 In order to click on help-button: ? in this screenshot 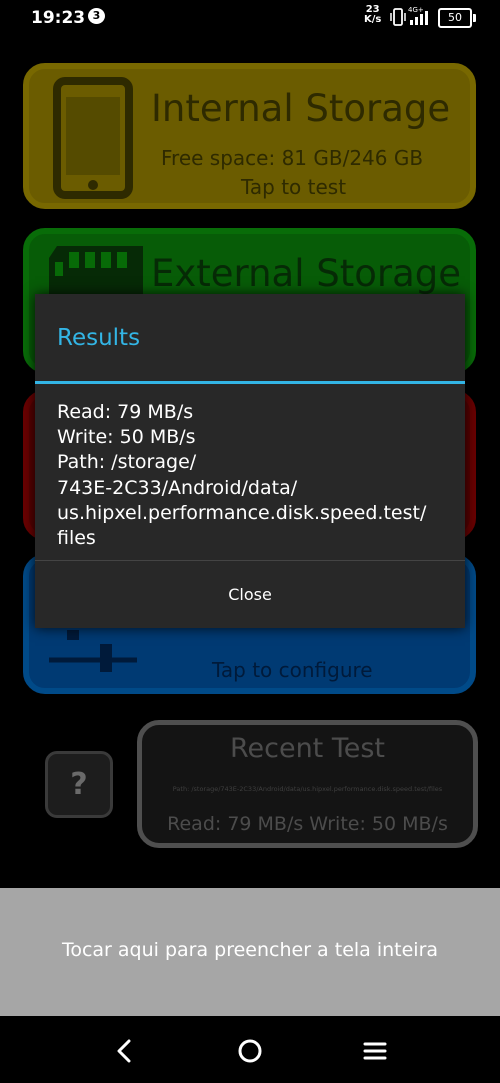, I will do `click(79, 784)`.